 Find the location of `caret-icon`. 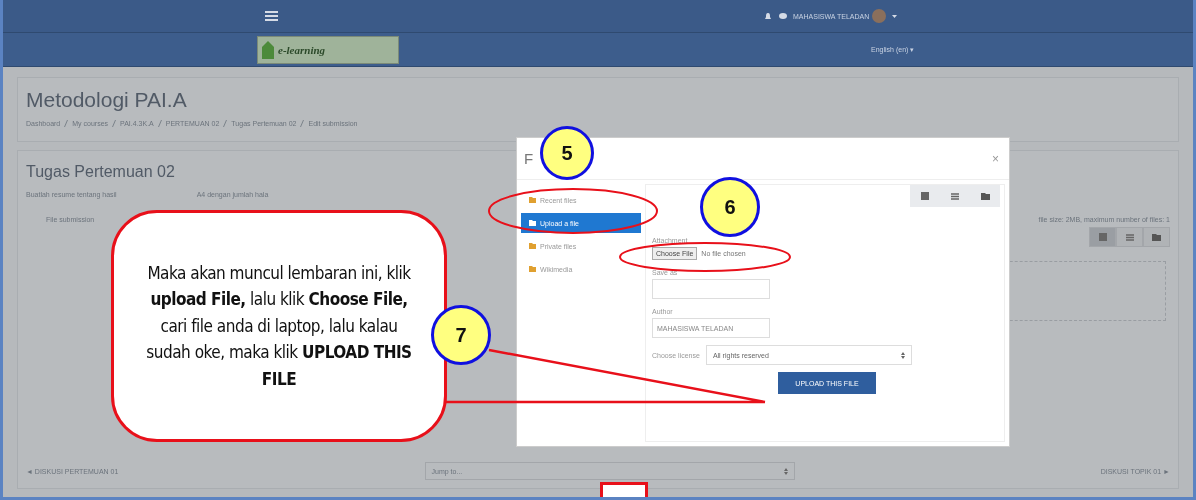

caret-icon is located at coordinates (895, 16).